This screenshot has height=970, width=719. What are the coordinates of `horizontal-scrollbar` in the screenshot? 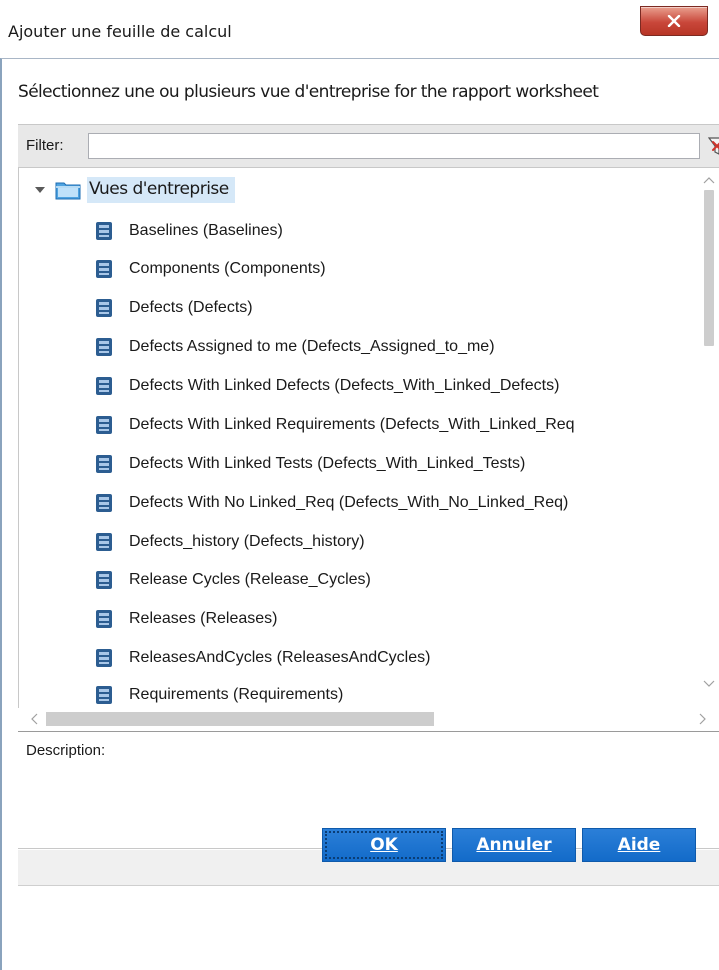 It's located at (368, 719).